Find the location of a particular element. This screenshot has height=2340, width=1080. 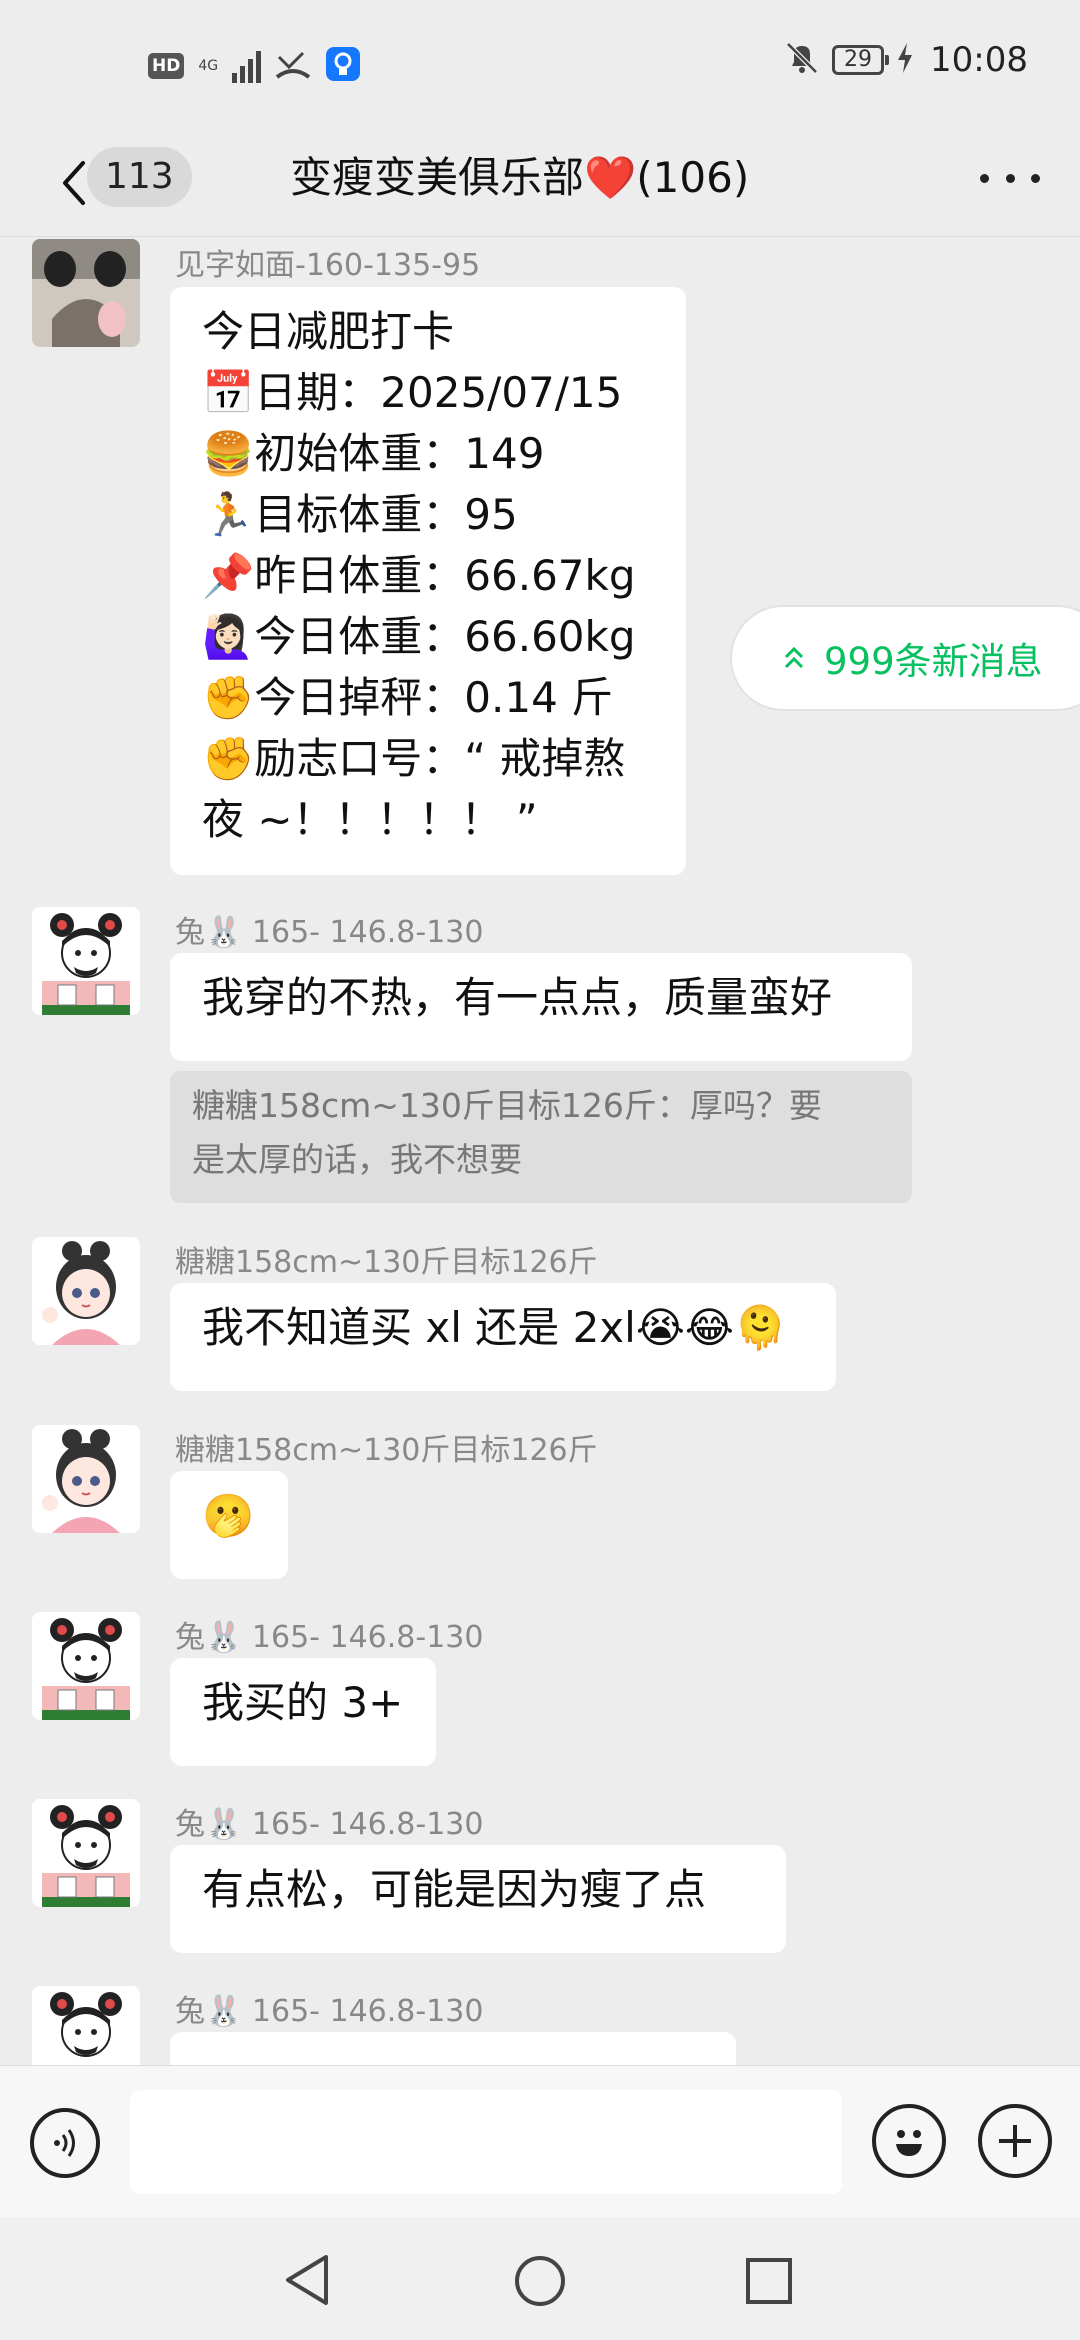

chat-header: 113 变瘦变美俱乐部❤️(106) is located at coordinates (540, 183).